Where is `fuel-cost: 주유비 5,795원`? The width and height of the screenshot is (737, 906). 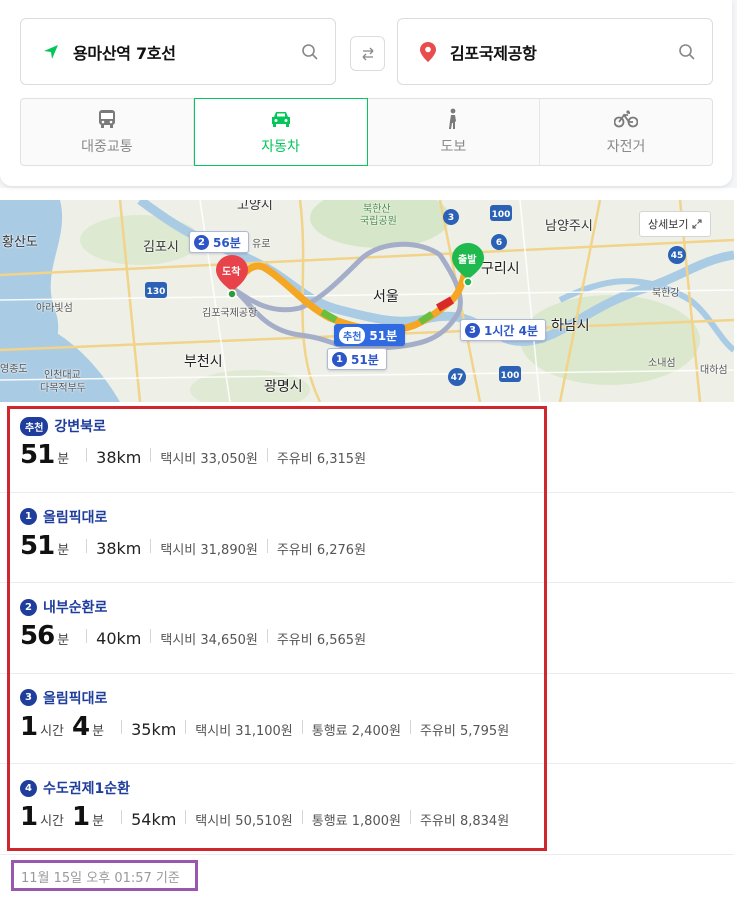
fuel-cost: 주유비 5,795원 is located at coordinates (464, 731).